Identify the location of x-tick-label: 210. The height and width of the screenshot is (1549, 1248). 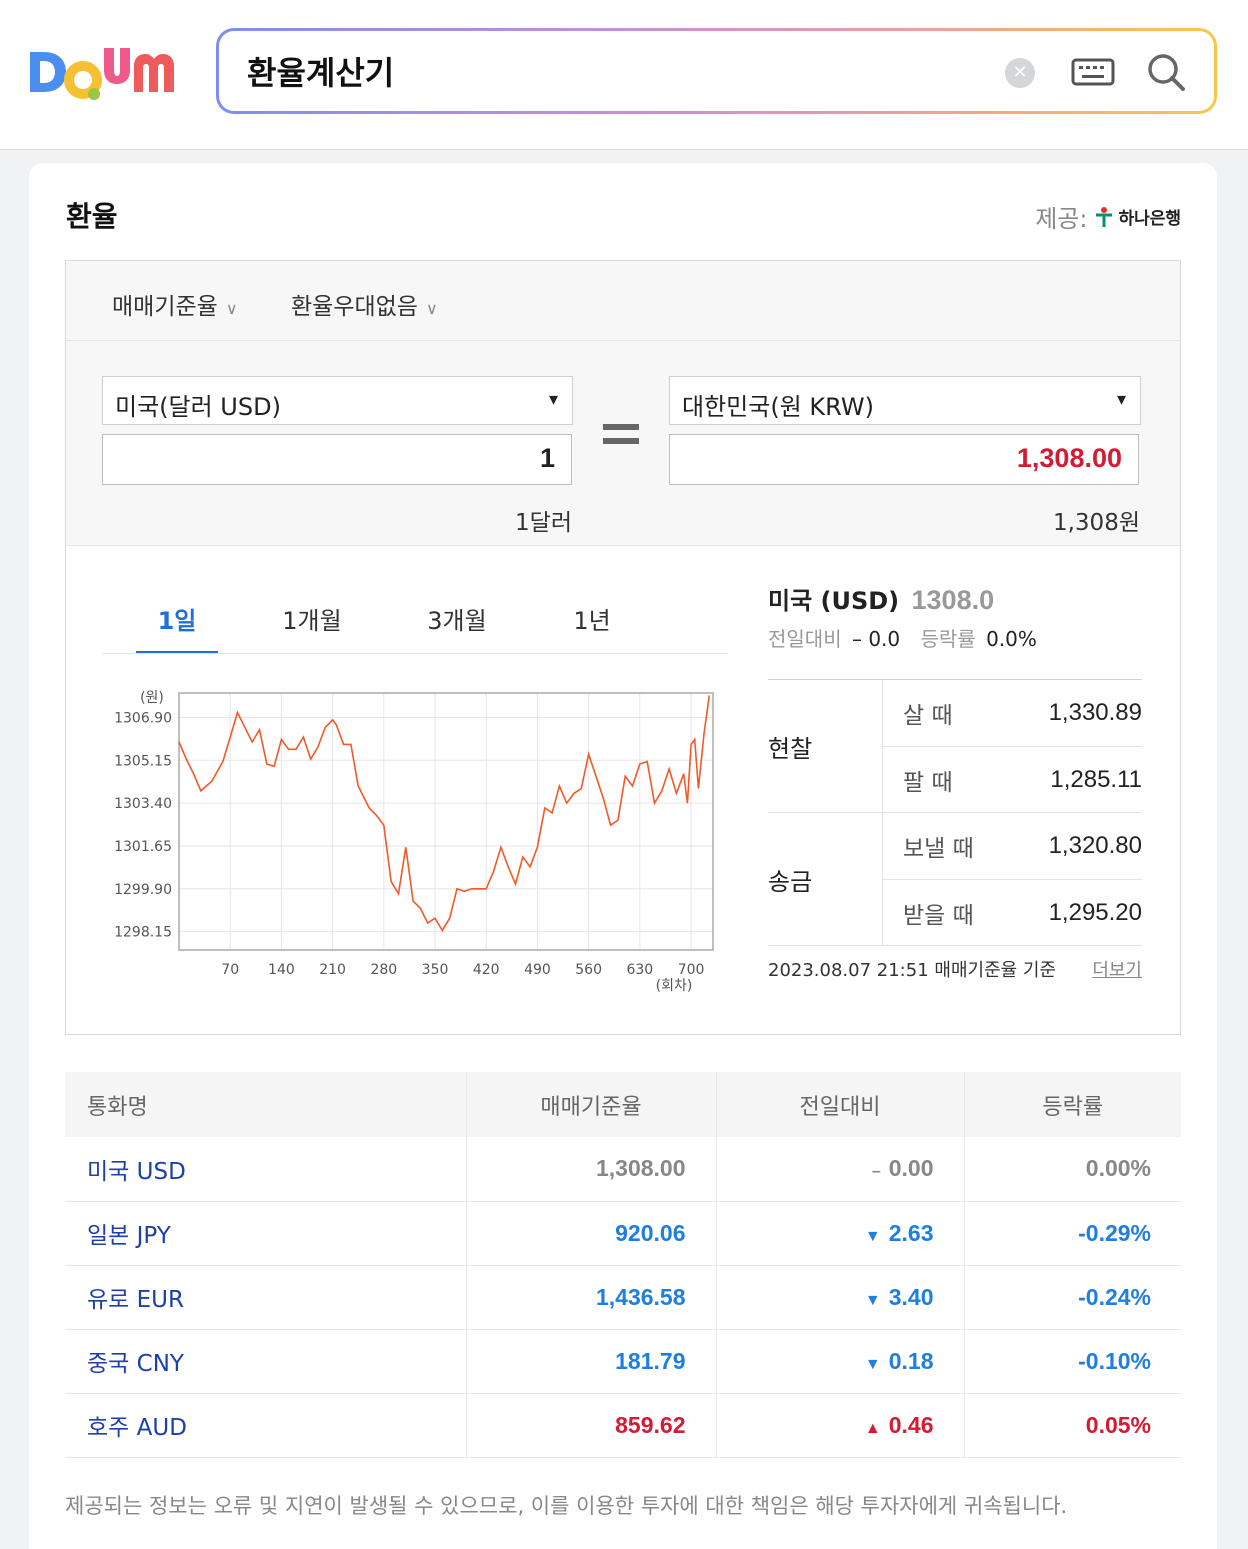
(332, 970).